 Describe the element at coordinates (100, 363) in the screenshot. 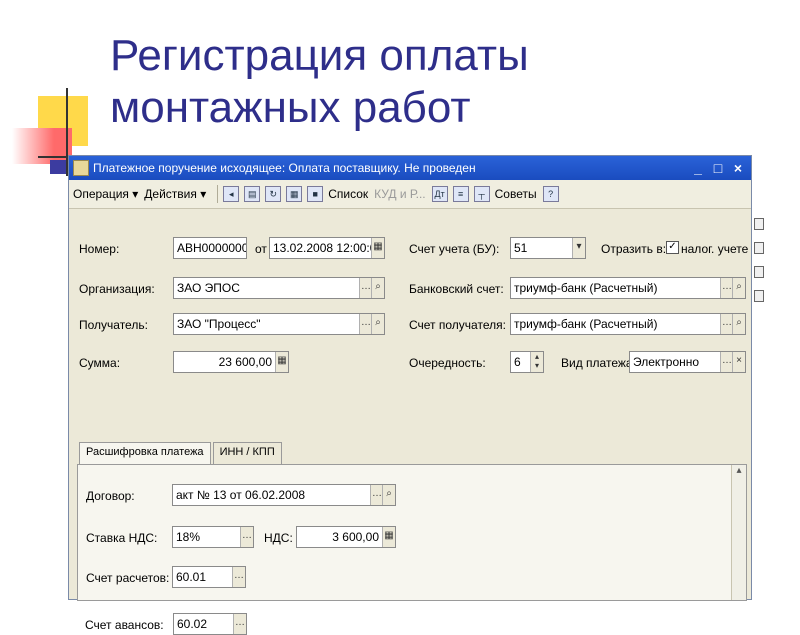

I see `amount-label: Сумма:` at that location.